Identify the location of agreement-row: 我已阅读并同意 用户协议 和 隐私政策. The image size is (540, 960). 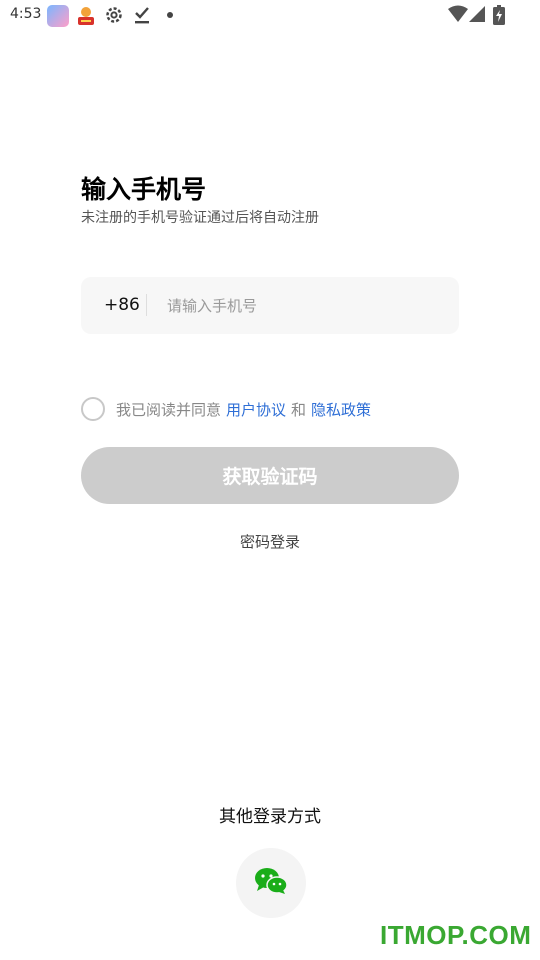
(226, 409).